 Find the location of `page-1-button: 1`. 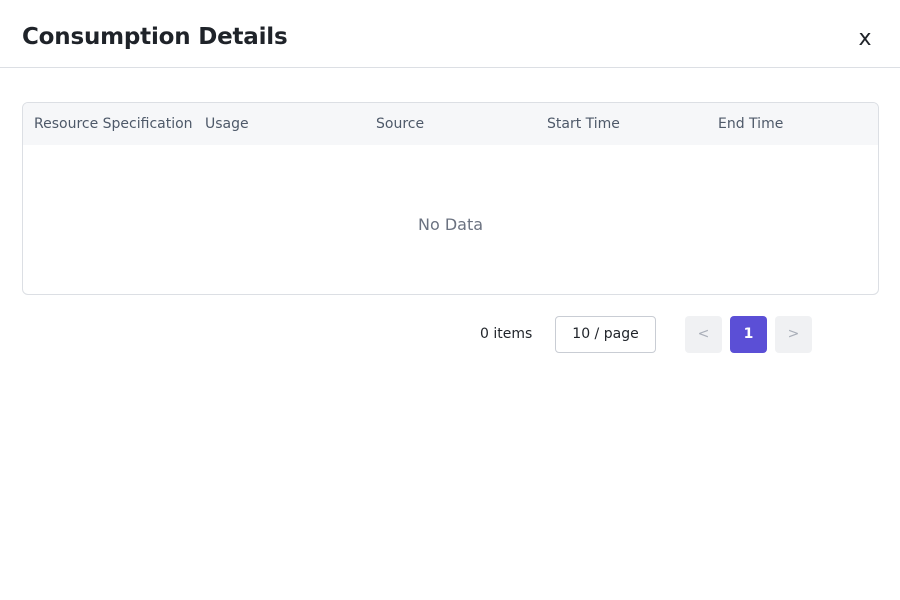

page-1-button: 1 is located at coordinates (748, 334).